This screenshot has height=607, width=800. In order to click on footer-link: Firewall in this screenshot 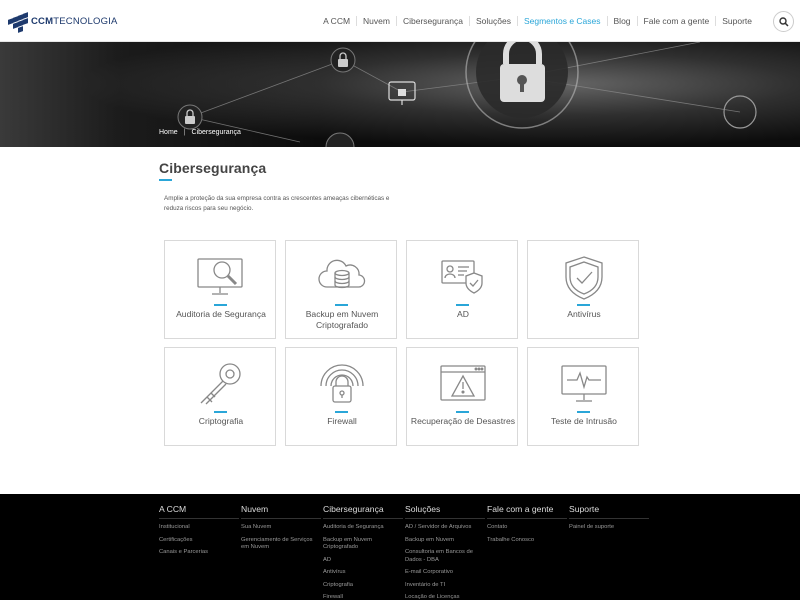, I will do `click(363, 598)`.